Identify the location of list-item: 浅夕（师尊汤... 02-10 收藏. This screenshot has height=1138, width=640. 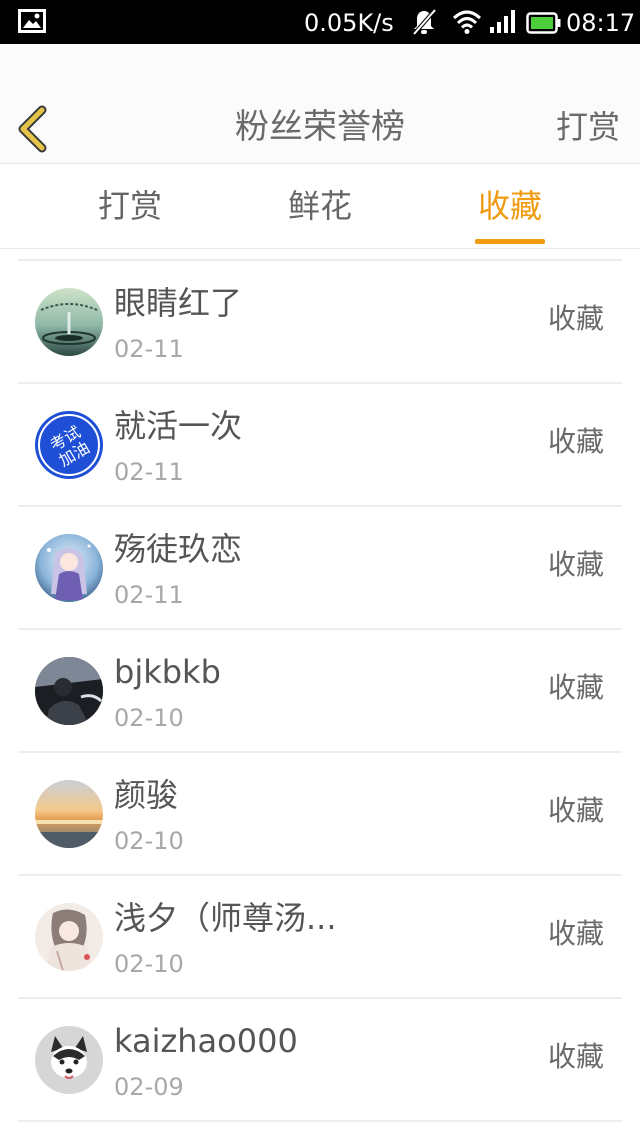
(320, 937).